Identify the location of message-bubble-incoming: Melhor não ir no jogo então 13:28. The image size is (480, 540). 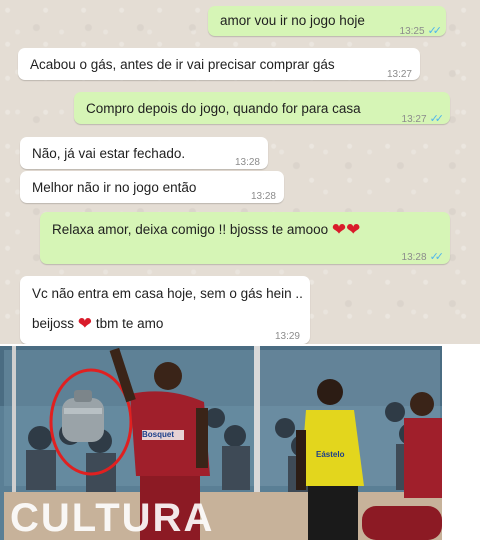
(152, 187).